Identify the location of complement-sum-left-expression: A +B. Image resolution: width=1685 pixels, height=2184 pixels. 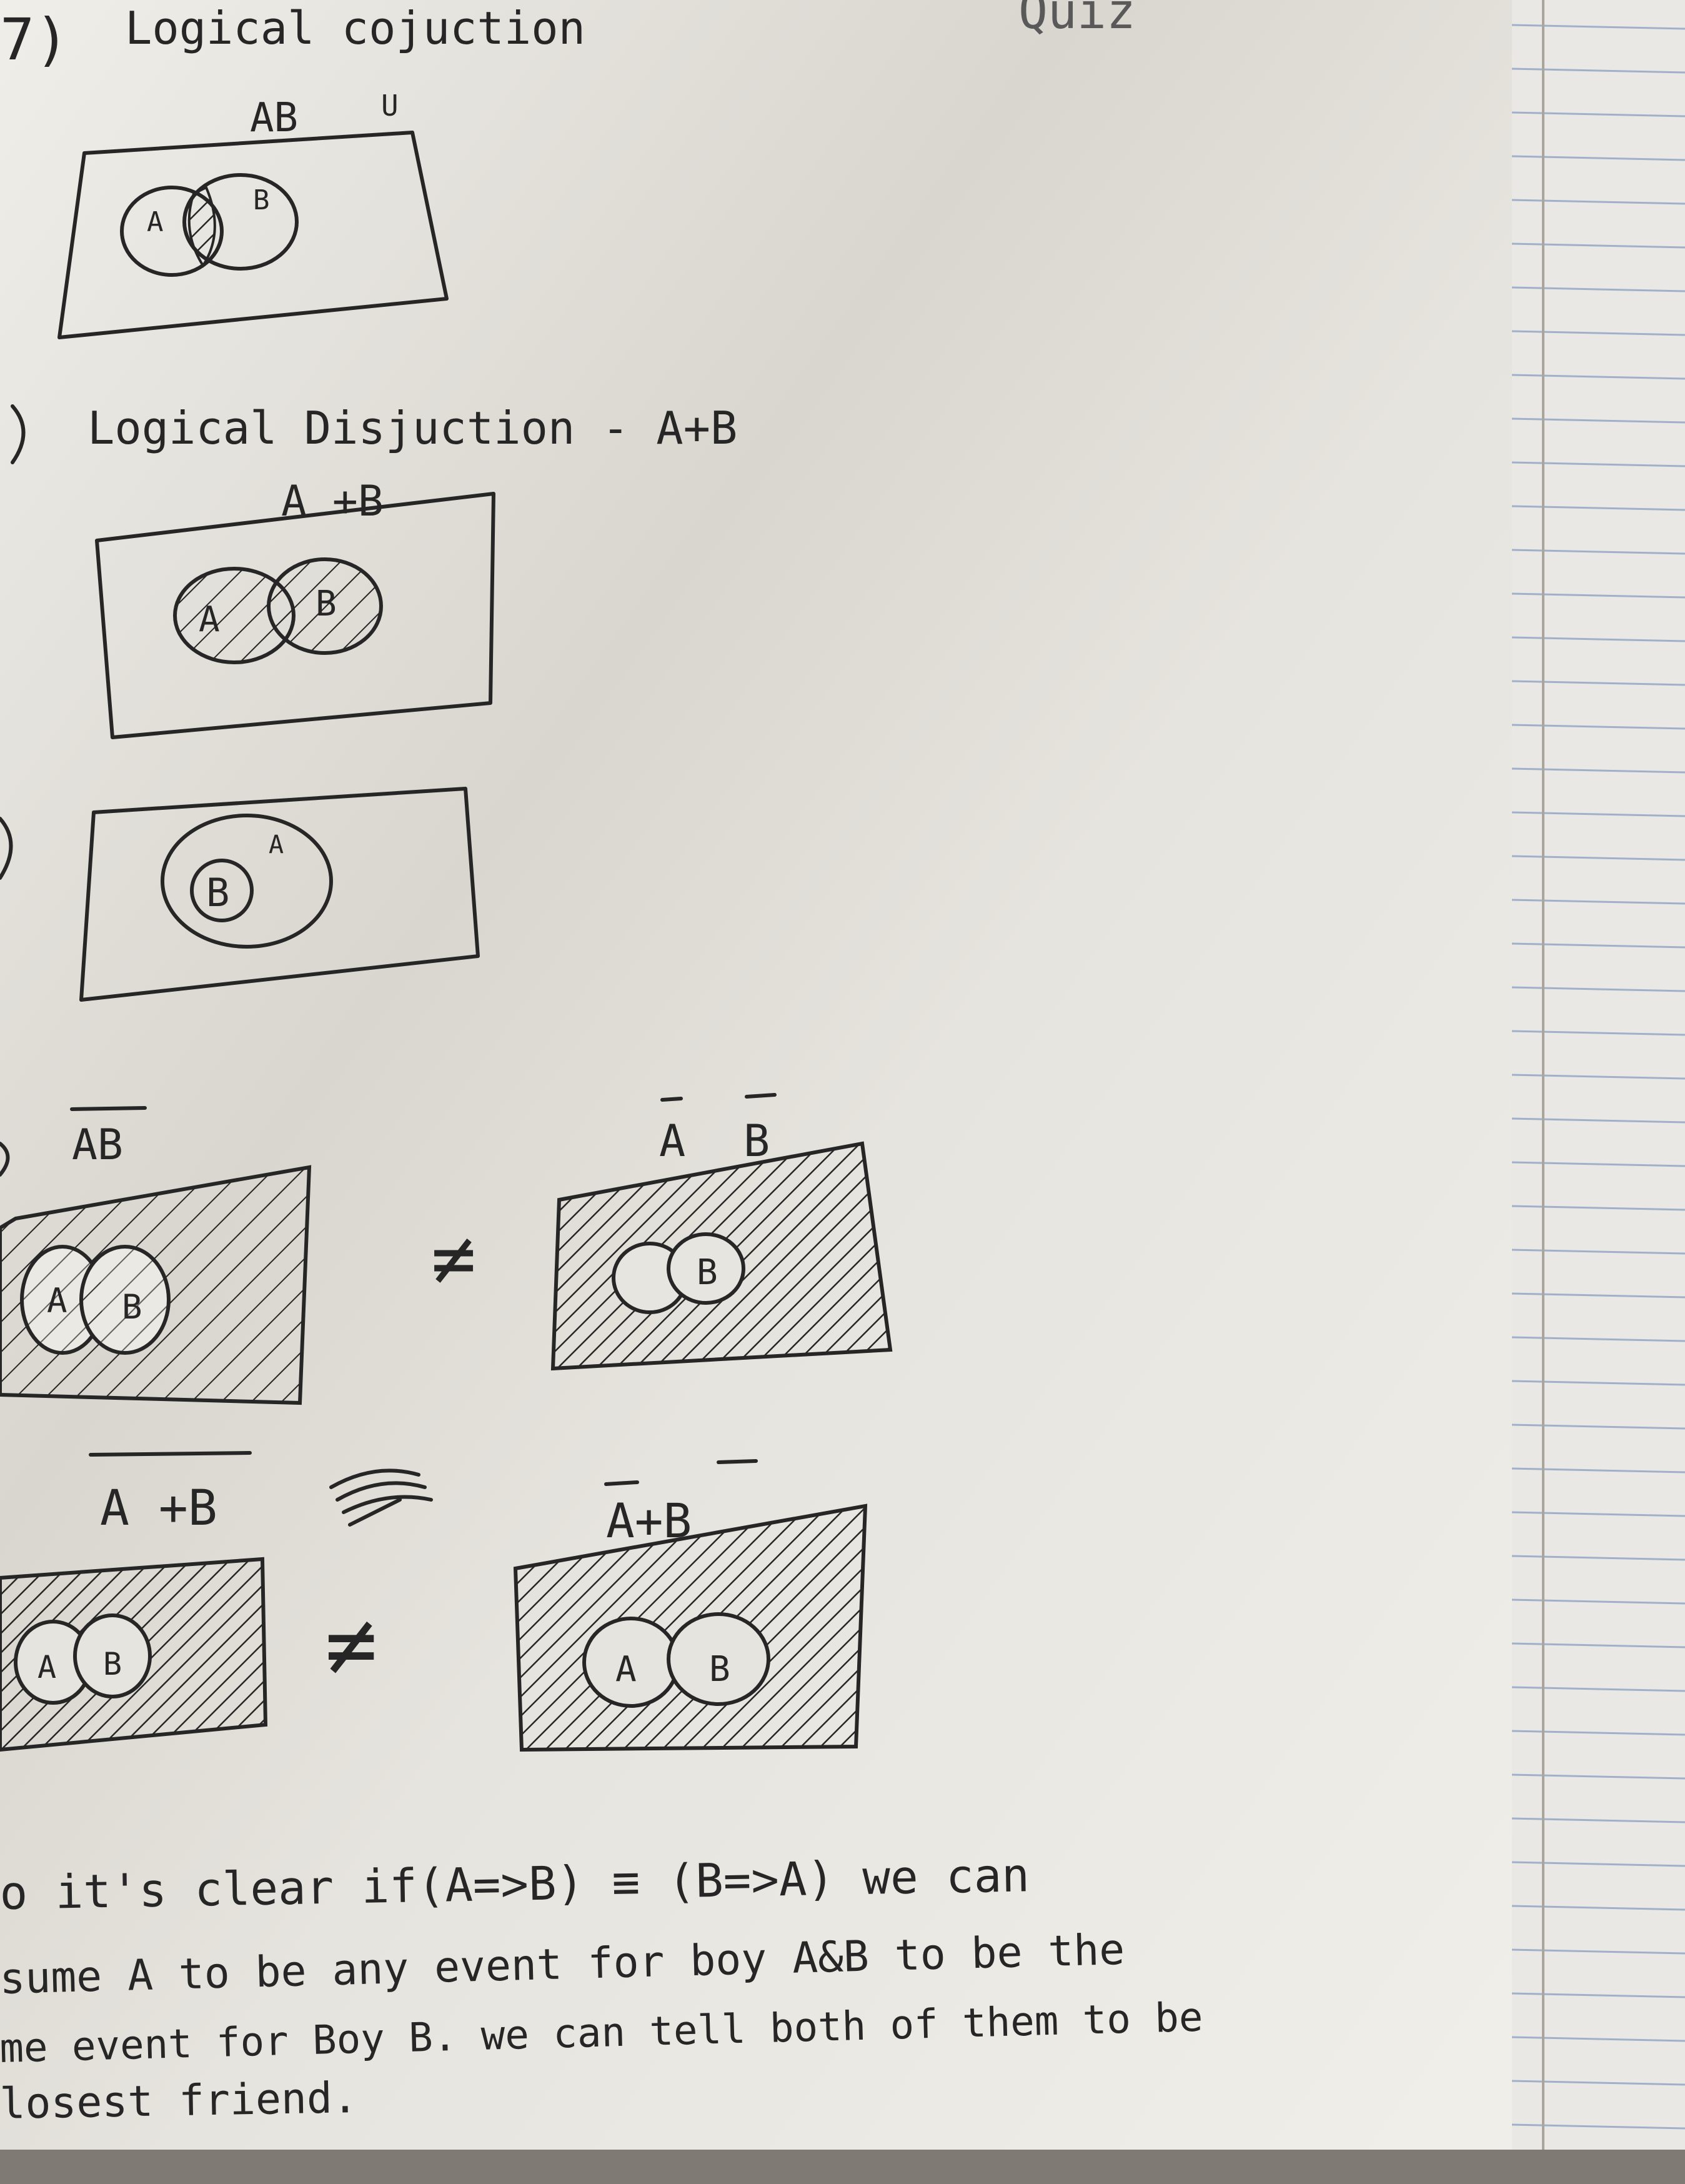
(158, 1509).